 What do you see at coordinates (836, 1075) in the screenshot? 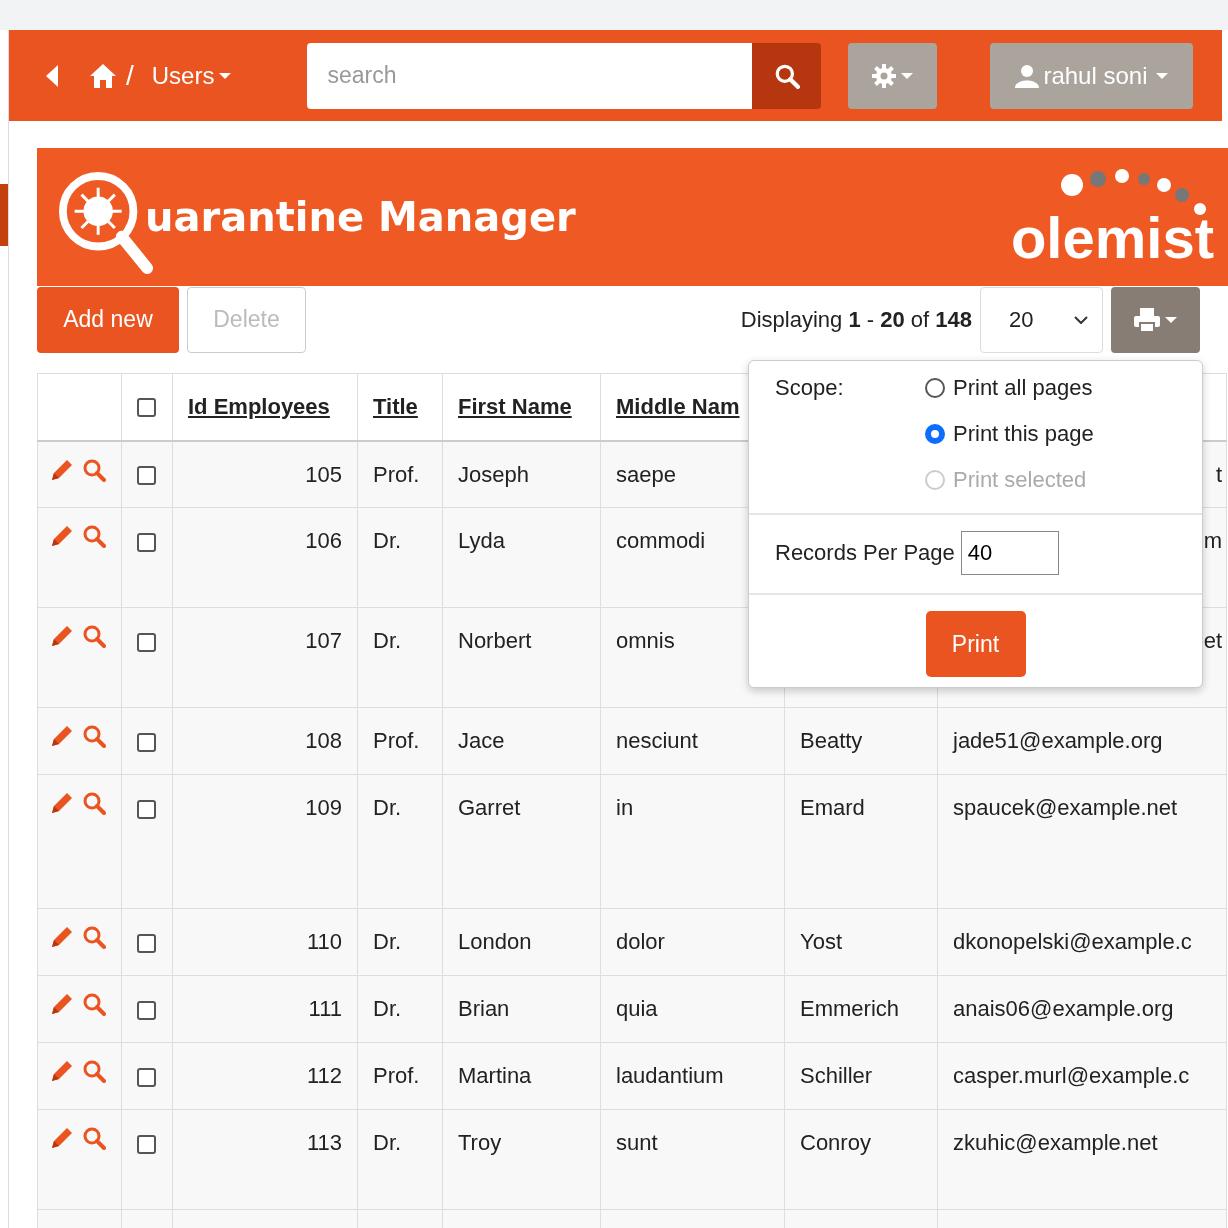
I see `table-cell: Schiller` at bounding box center [836, 1075].